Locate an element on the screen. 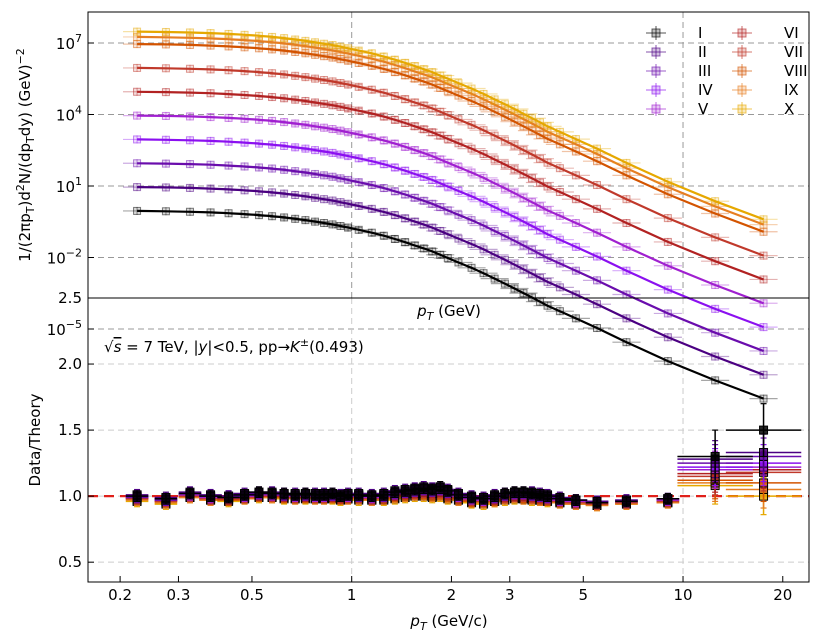  legend-item-I: I is located at coordinates (674, 33).